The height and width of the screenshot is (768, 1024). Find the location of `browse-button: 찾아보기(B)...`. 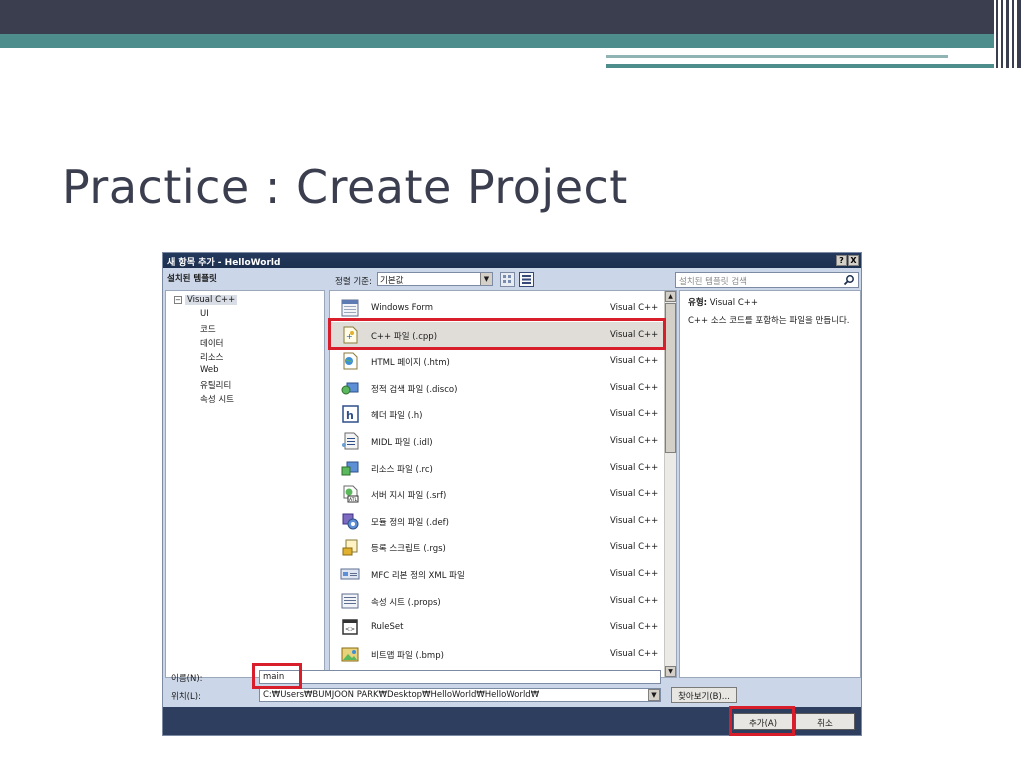

browse-button: 찾아보기(B)... is located at coordinates (704, 695).